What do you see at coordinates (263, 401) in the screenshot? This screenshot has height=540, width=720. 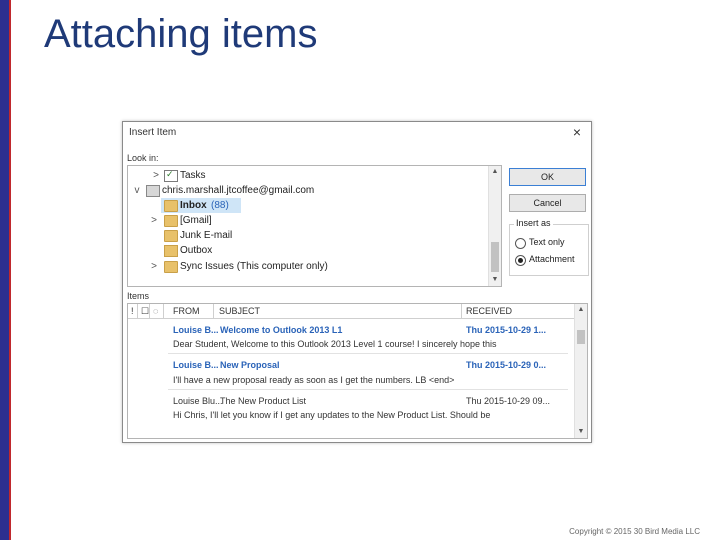 I see `message-subject: The New Product List` at bounding box center [263, 401].